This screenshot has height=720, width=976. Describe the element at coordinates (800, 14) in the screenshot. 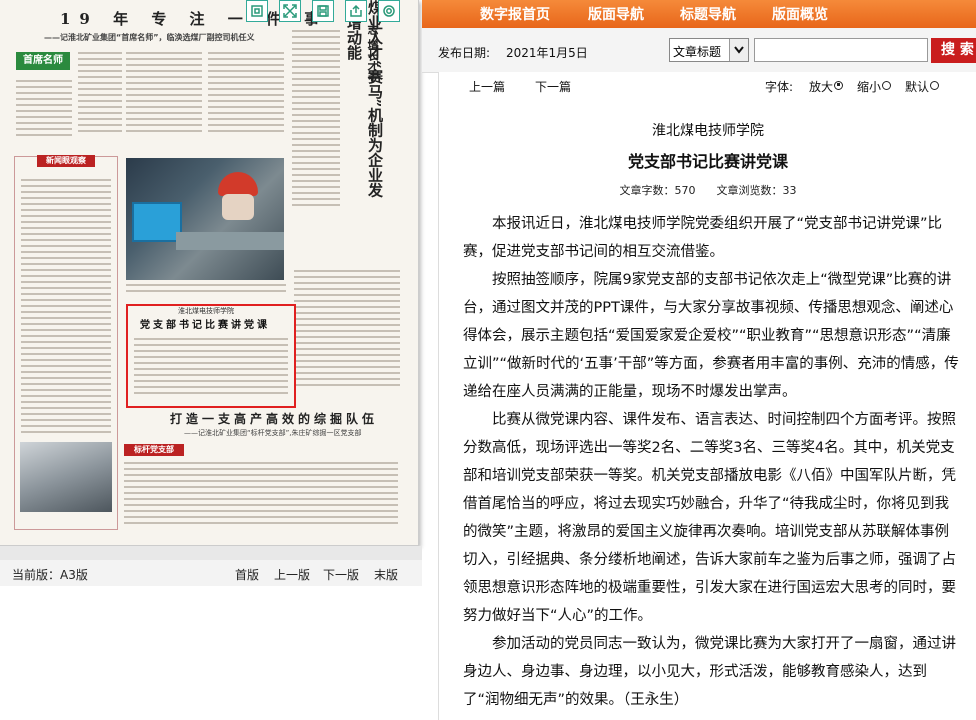

I see `nav-overview: 版面概览` at that location.